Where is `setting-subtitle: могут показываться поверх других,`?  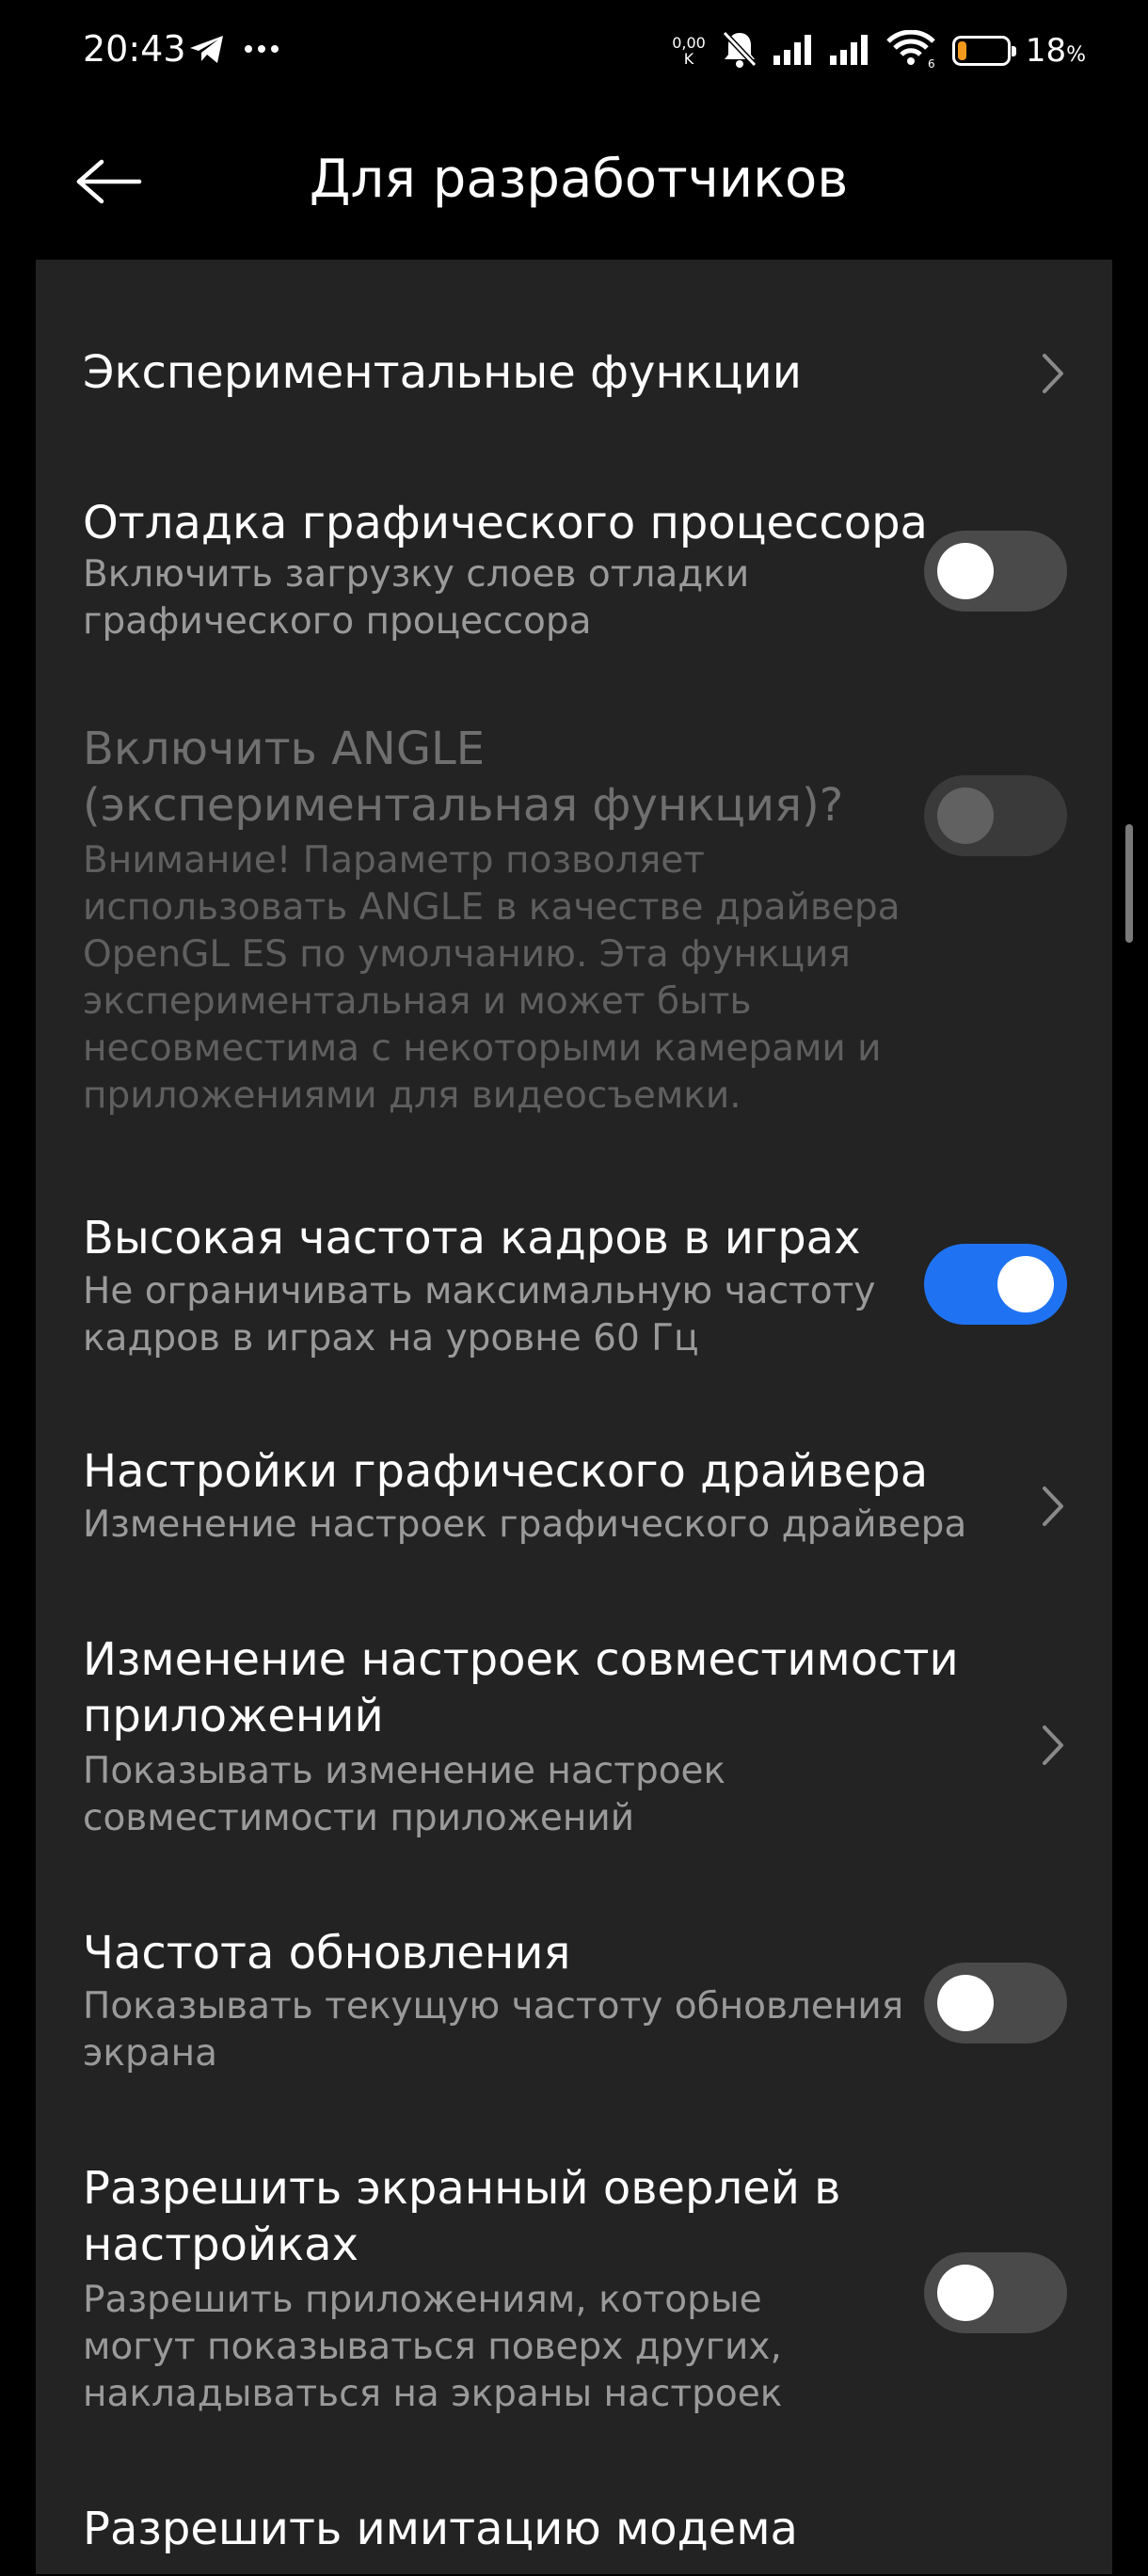 setting-subtitle: могут показываться поверх других, is located at coordinates (432, 2347).